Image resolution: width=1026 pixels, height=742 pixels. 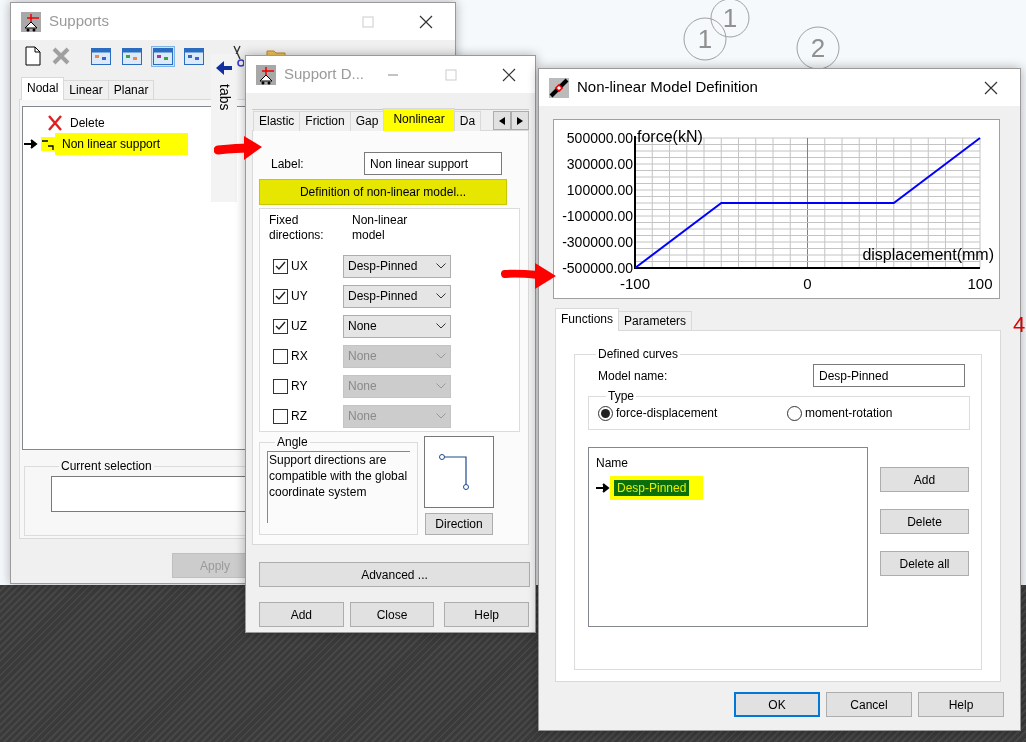 What do you see at coordinates (299, 356) in the screenshot?
I see `direction-label: RX` at bounding box center [299, 356].